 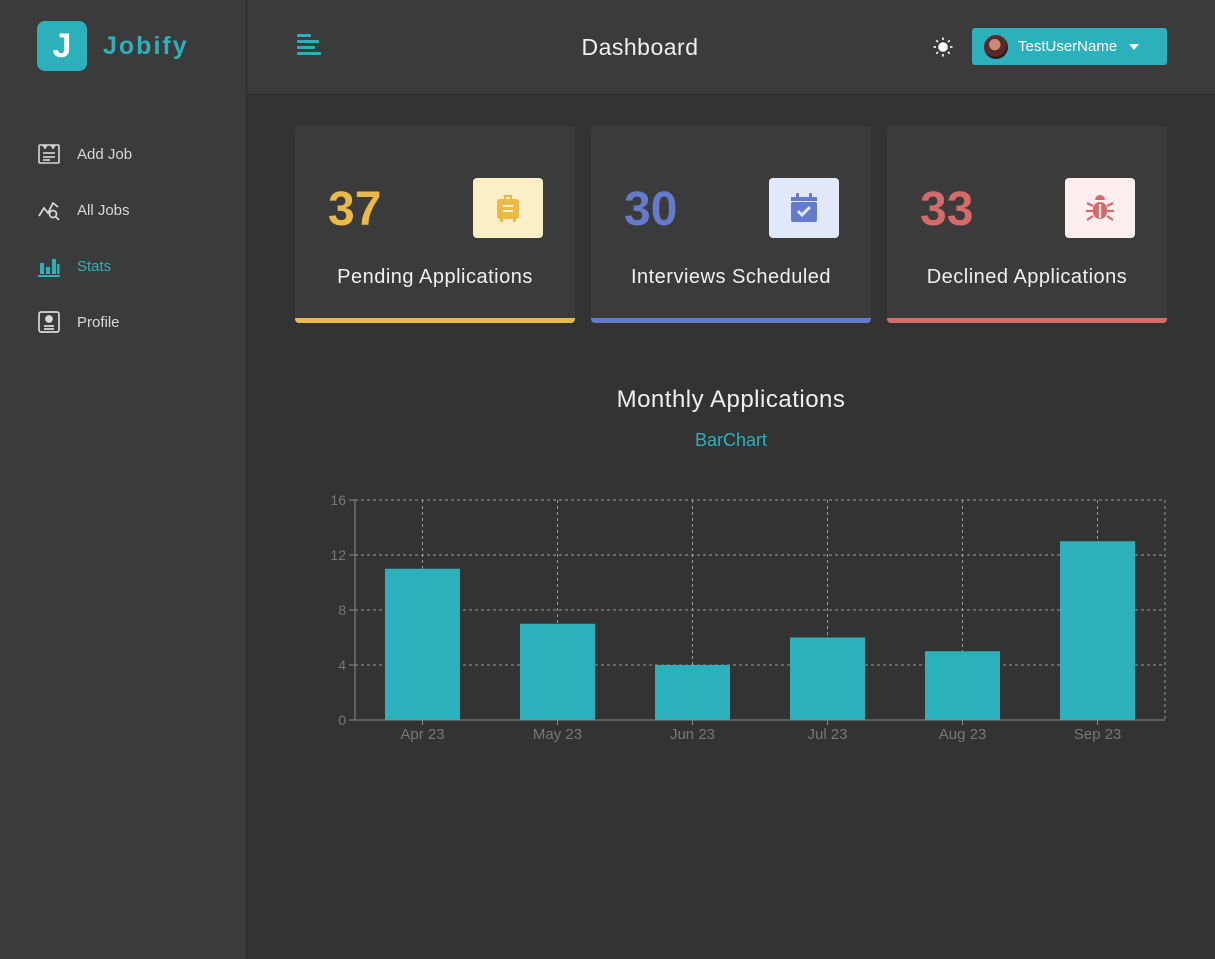 What do you see at coordinates (146, 45) in the screenshot?
I see `logo-text: Jobify` at bounding box center [146, 45].